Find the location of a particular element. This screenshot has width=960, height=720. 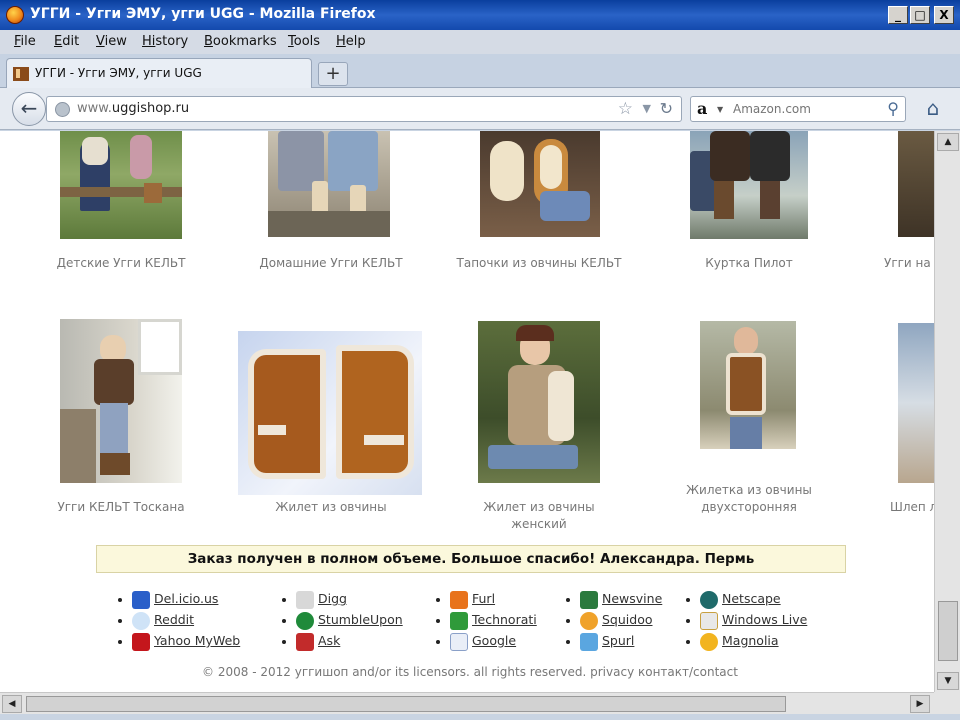

scroll-down-icon: ▼ is located at coordinates (948, 681).